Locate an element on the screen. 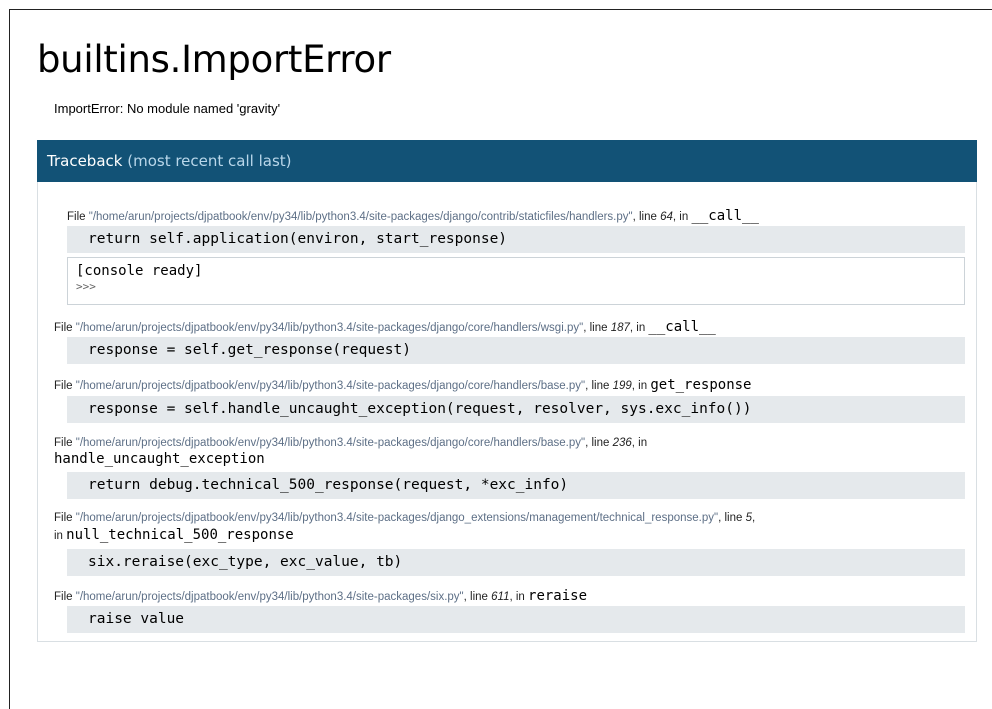  frame-line-number: 236 is located at coordinates (622, 443).